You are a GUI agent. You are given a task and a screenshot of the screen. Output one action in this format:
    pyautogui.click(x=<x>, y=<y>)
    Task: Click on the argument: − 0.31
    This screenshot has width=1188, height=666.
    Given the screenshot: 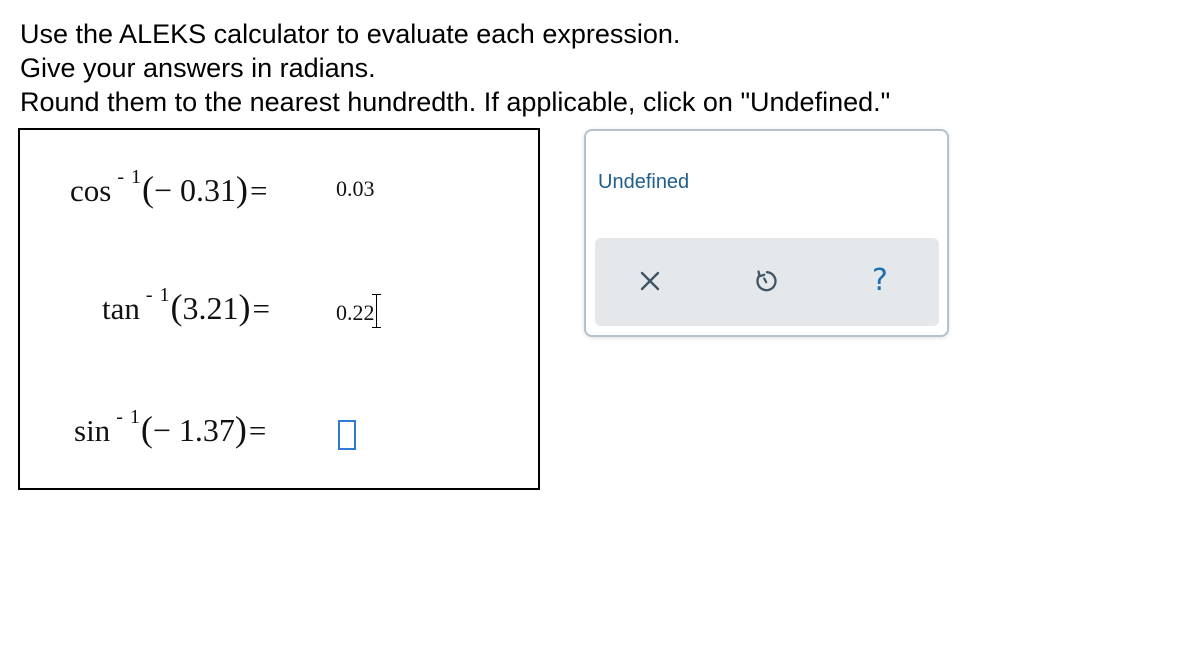 What is the action you would take?
    pyautogui.click(x=195, y=190)
    